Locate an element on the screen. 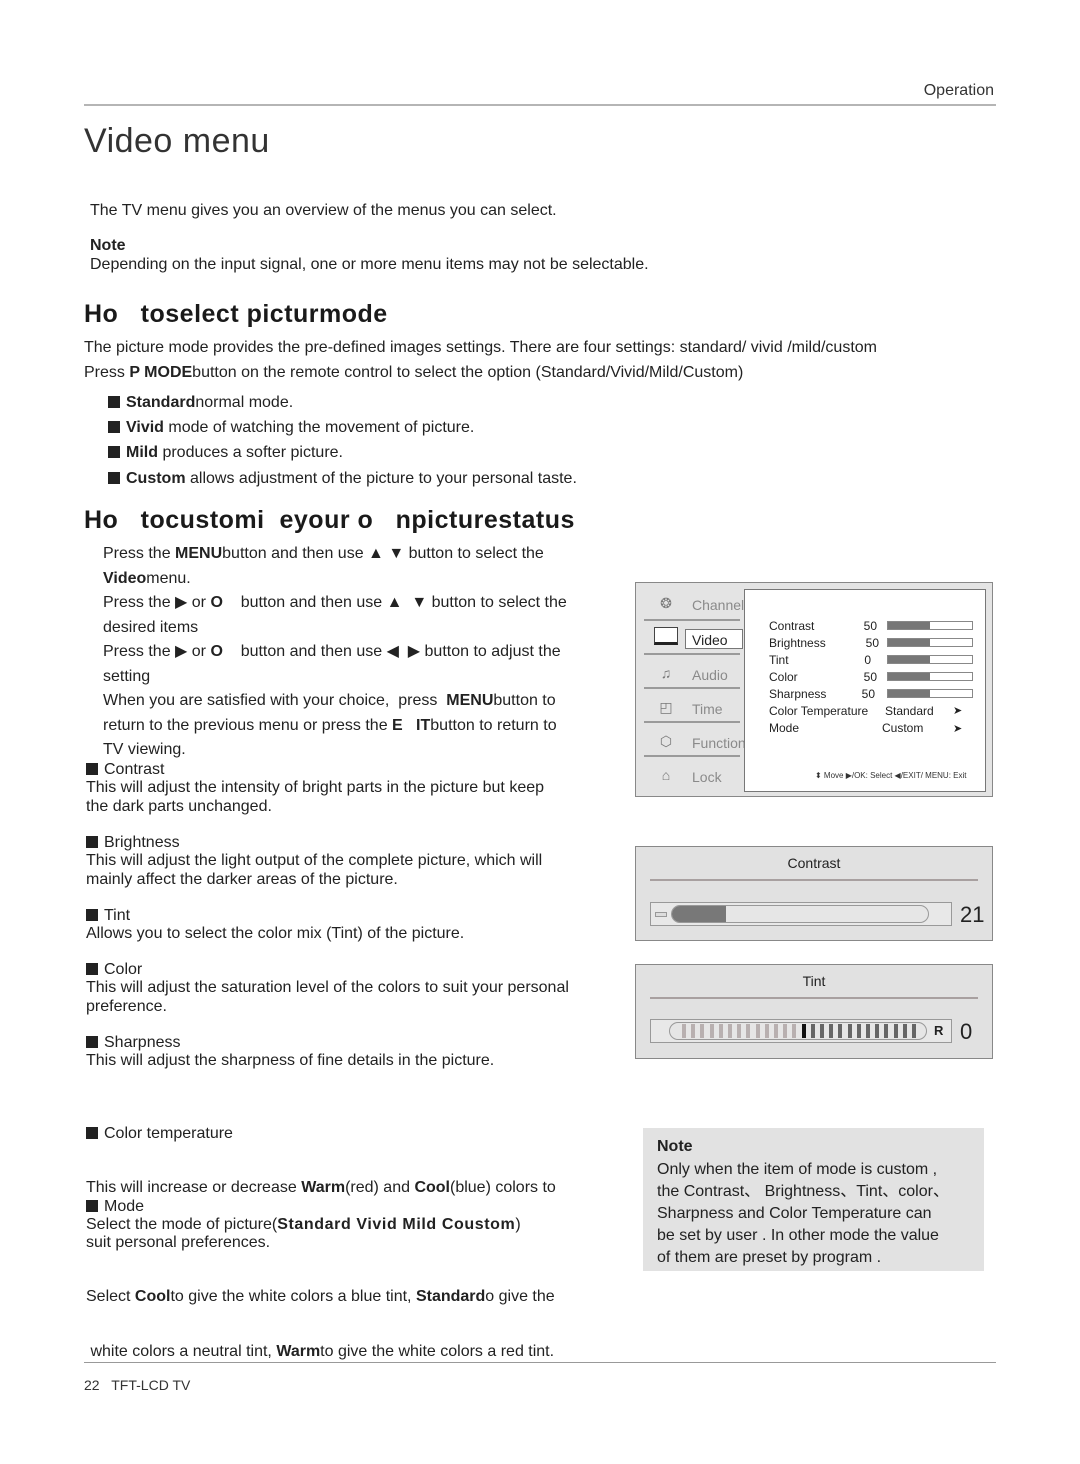 The width and height of the screenshot is (1080, 1464). tv-option-label: Mode is located at coordinates (784, 728).